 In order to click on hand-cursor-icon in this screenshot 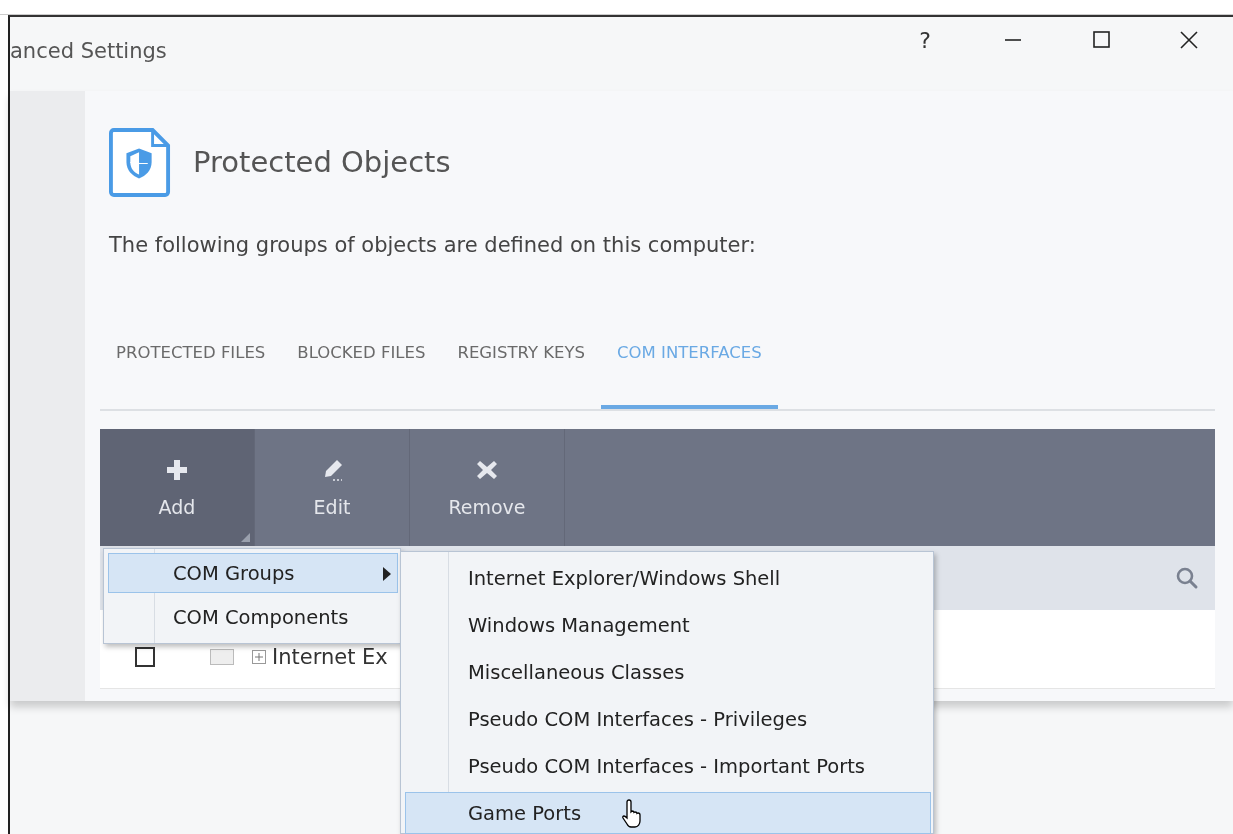, I will do `click(633, 813)`.